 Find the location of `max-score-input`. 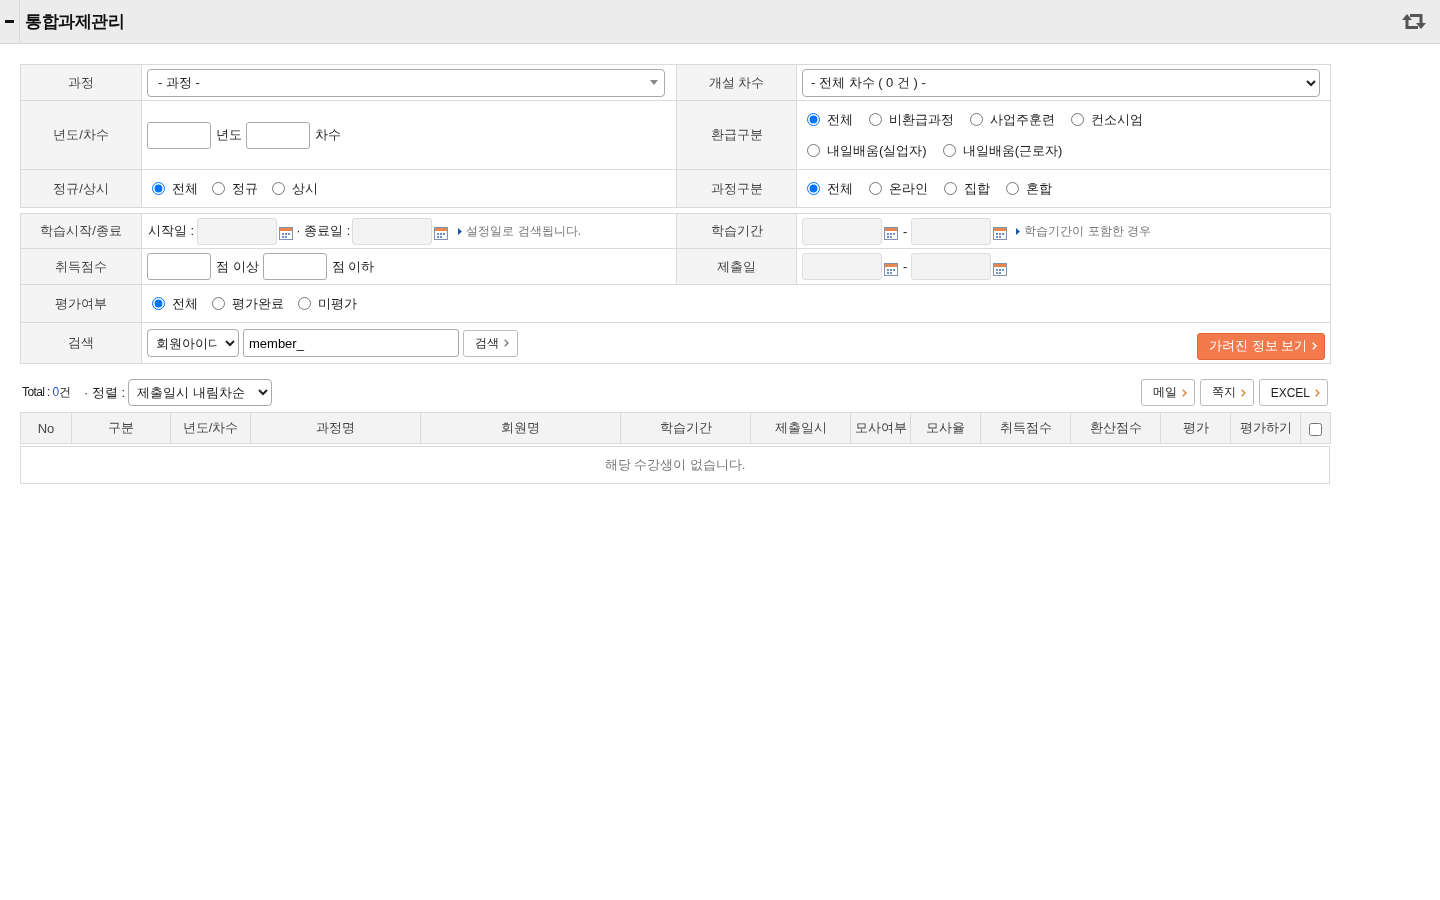

max-score-input is located at coordinates (294, 266).